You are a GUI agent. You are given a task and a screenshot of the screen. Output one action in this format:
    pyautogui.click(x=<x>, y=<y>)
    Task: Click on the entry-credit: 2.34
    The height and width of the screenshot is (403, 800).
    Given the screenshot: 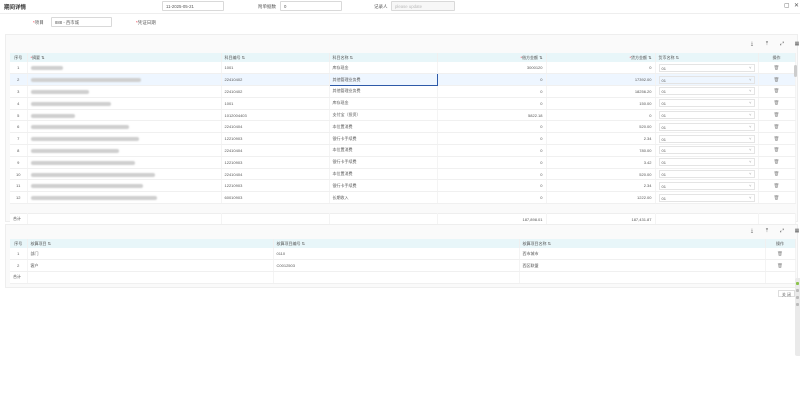 What is the action you would take?
    pyautogui.click(x=601, y=139)
    